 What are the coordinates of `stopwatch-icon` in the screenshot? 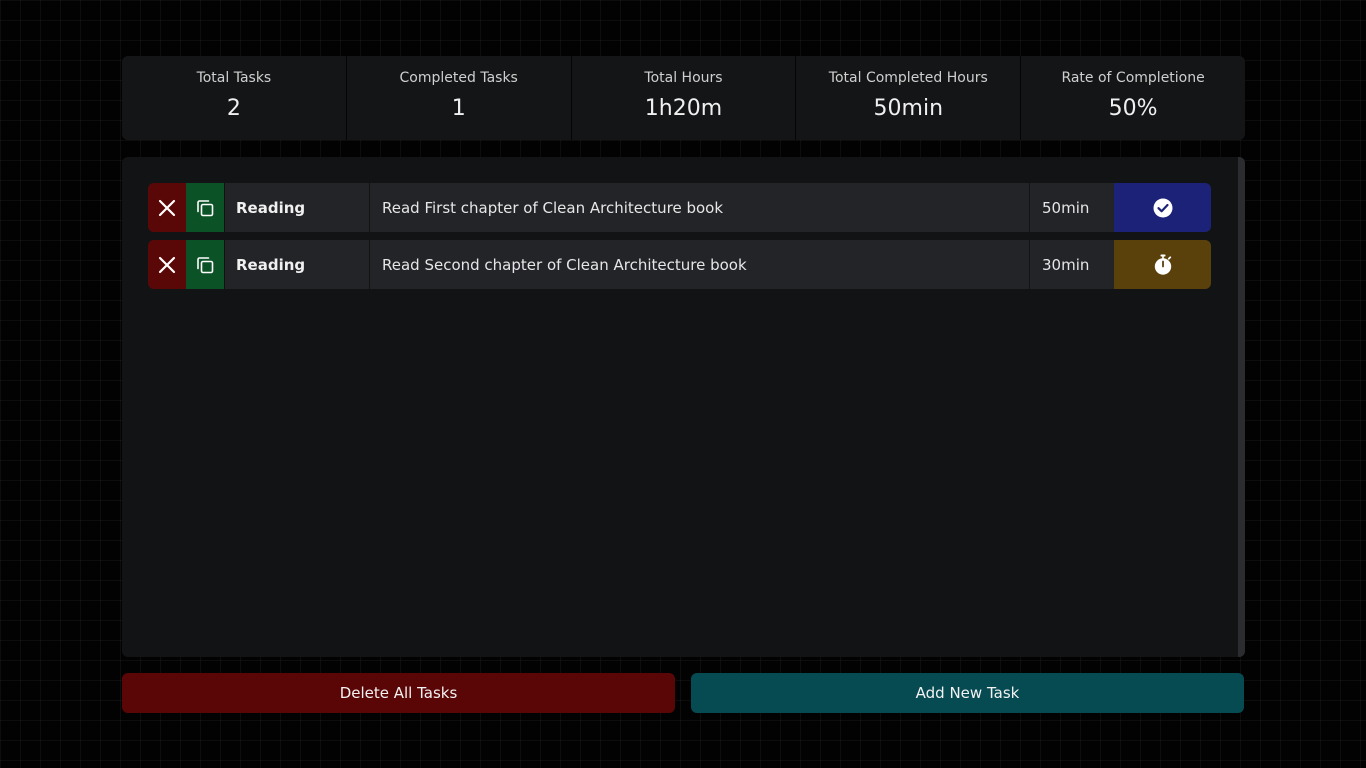 It's located at (1162, 264).